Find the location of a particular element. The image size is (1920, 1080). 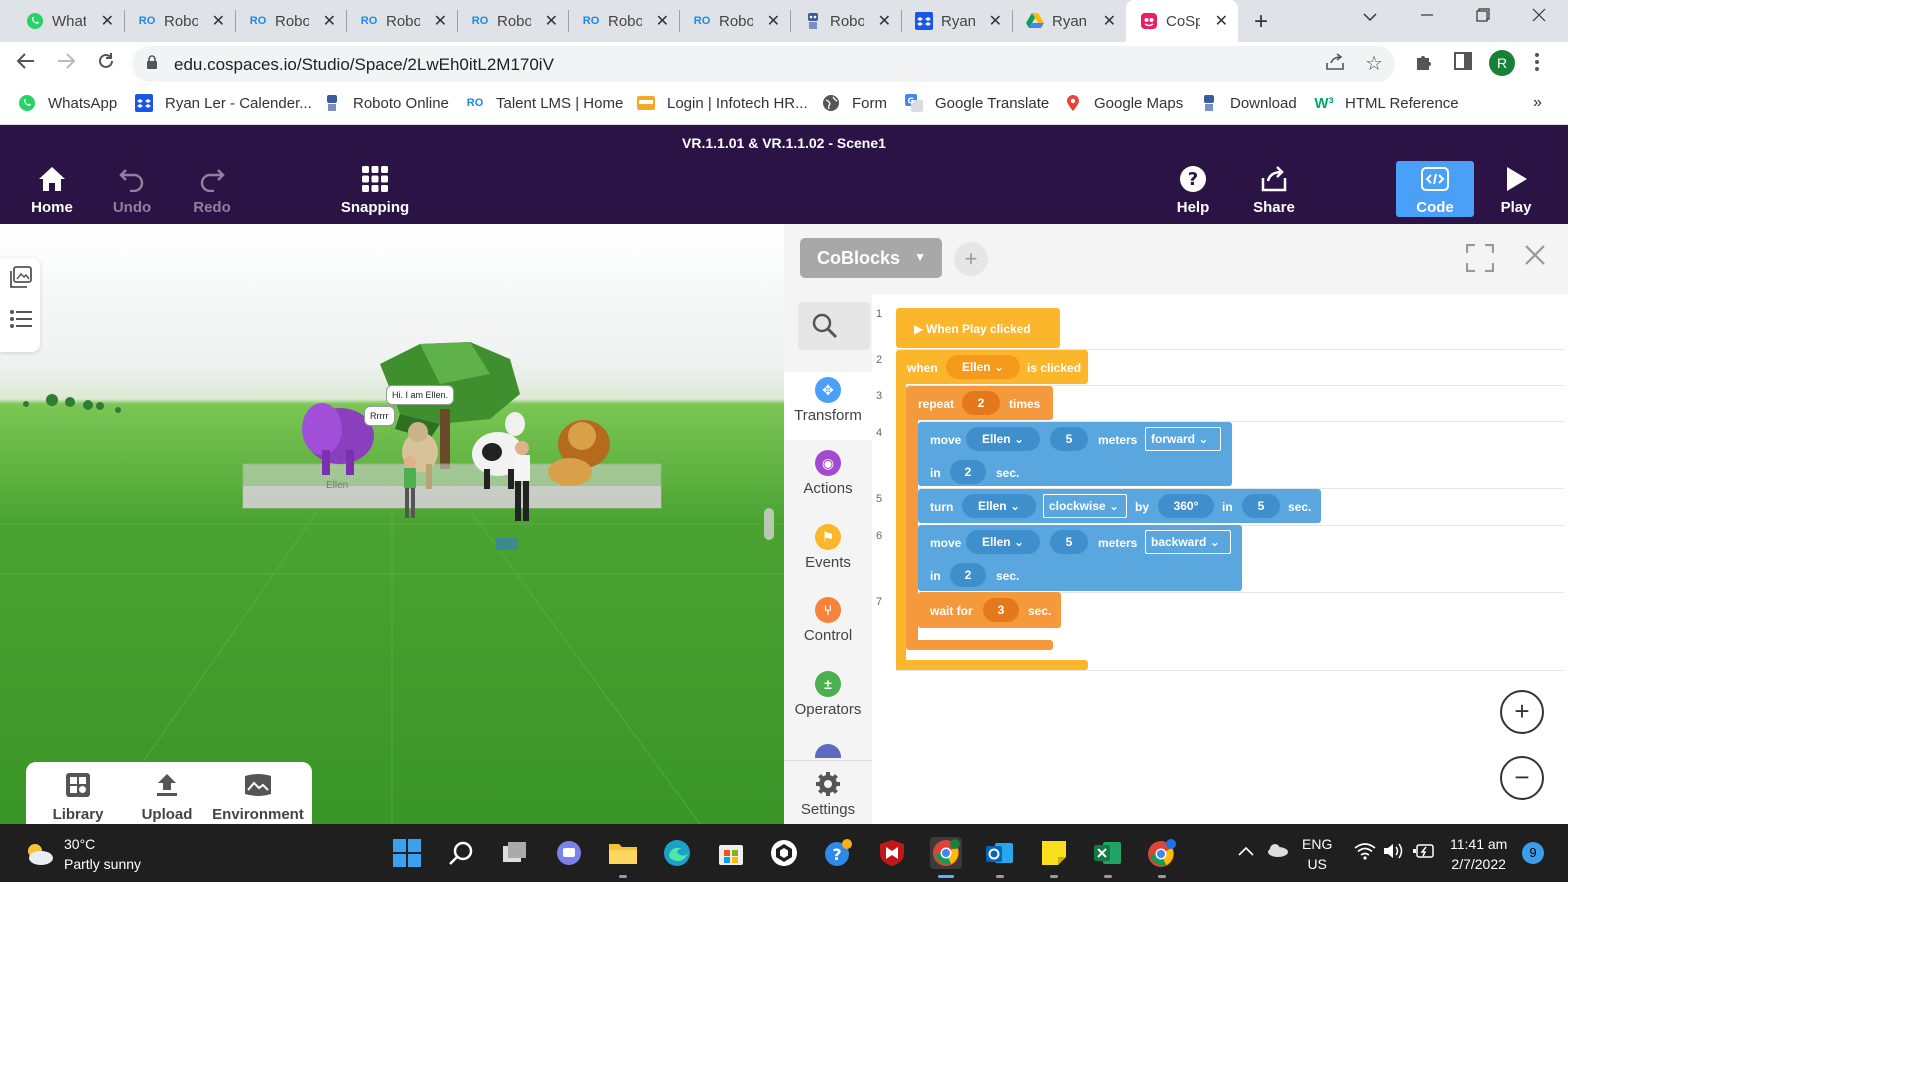

category-events: ⚑ Events is located at coordinates (828, 547).